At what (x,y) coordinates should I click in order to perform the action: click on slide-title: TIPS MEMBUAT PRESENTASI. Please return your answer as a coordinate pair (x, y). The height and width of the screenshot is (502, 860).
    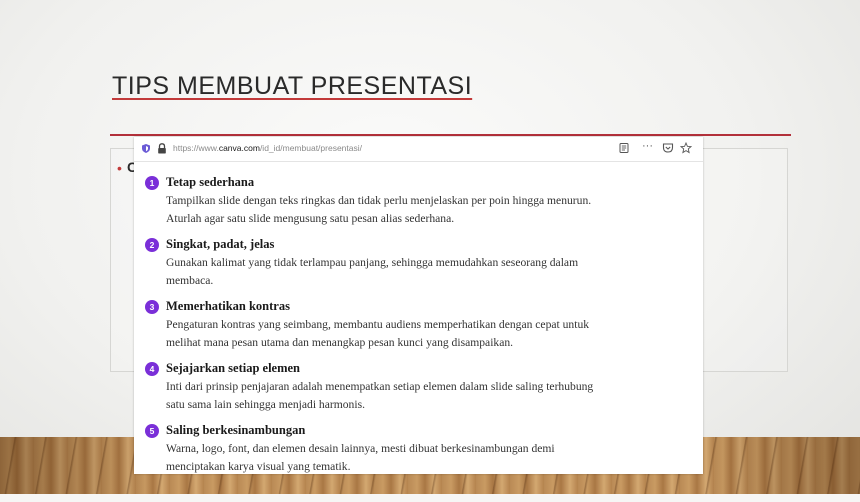
    Looking at the image, I should click on (292, 86).